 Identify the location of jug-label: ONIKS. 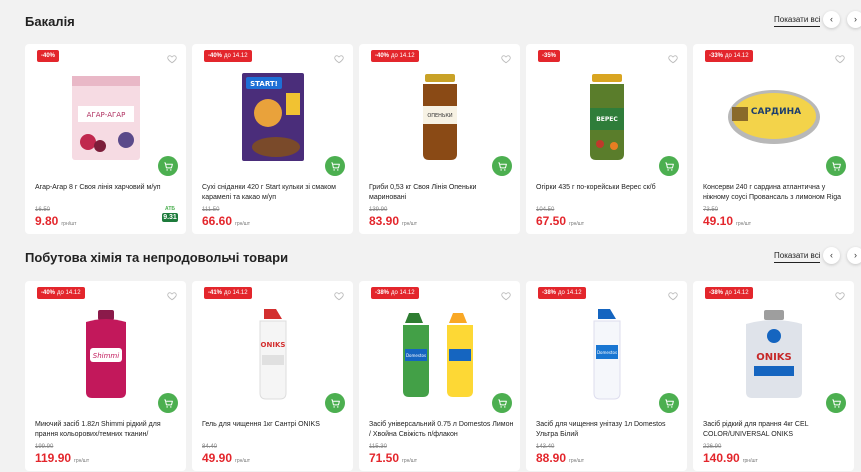
(774, 357).